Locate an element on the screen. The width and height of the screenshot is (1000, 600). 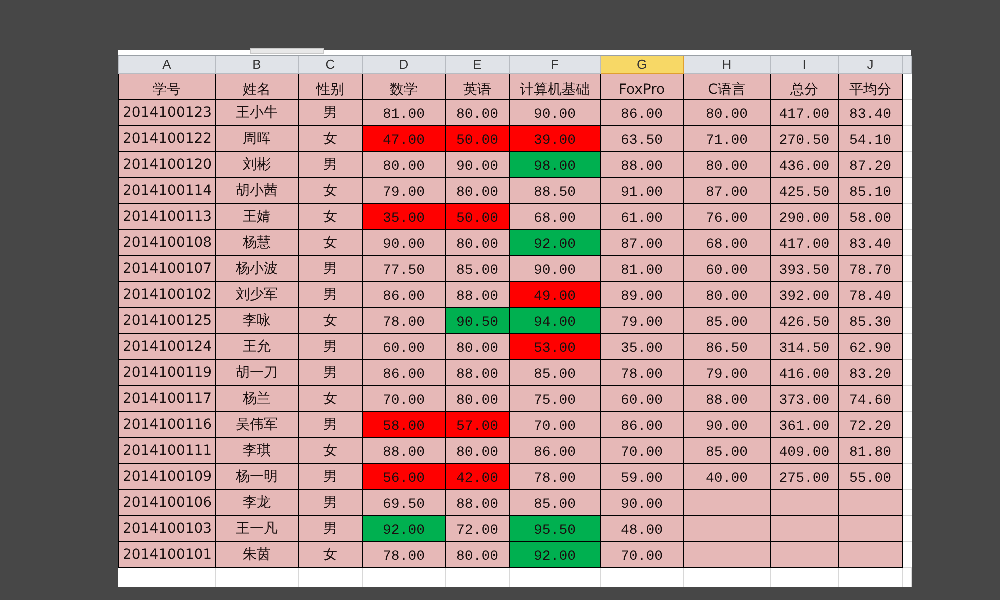
table-cell: 40.00 is located at coordinates (727, 477).